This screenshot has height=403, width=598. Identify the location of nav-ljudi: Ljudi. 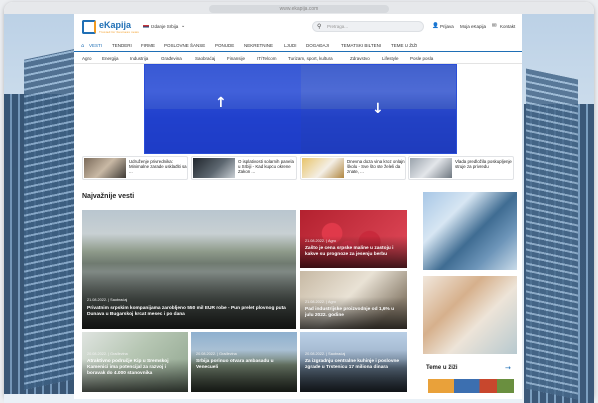
(290, 45).